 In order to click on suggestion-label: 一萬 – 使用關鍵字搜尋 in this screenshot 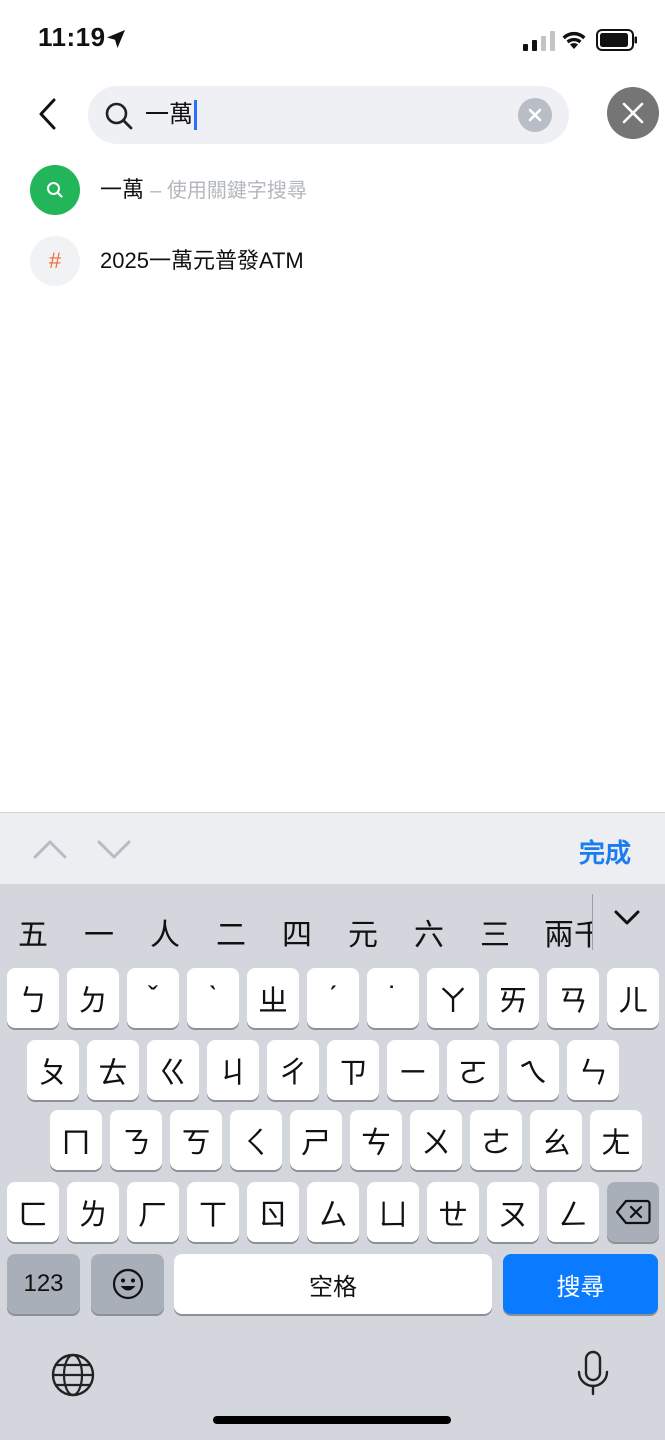, I will do `click(203, 189)`.